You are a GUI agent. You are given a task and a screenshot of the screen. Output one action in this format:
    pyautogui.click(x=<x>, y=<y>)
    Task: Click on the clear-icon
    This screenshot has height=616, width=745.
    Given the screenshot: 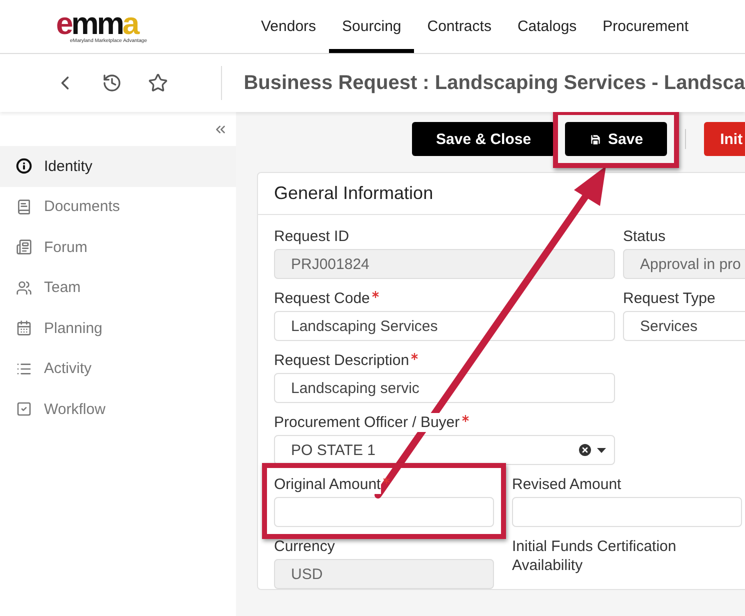 What is the action you would take?
    pyautogui.click(x=585, y=450)
    